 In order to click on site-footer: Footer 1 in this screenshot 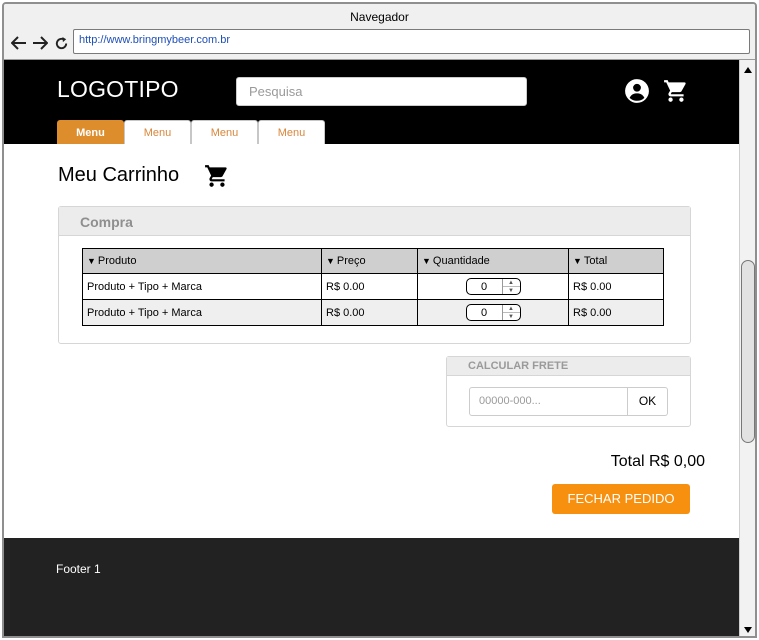, I will do `click(371, 587)`.